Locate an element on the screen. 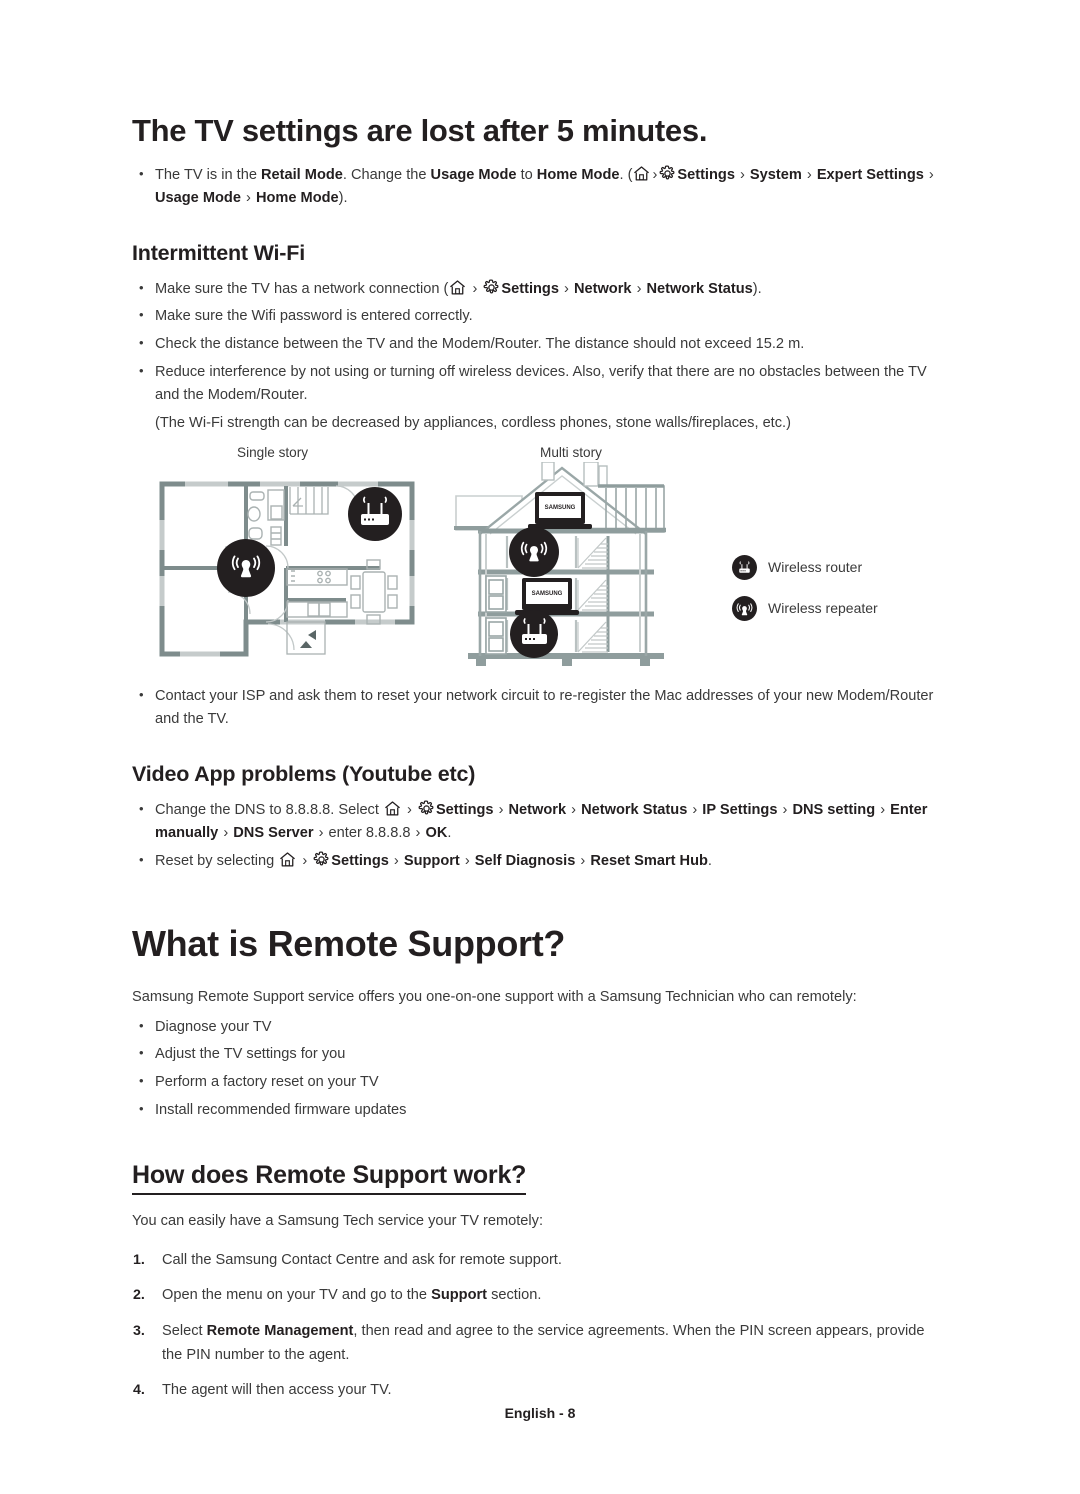 This screenshot has width=1080, height=1494. list-item: Diagnose your TV is located at coordinates (540, 1027).